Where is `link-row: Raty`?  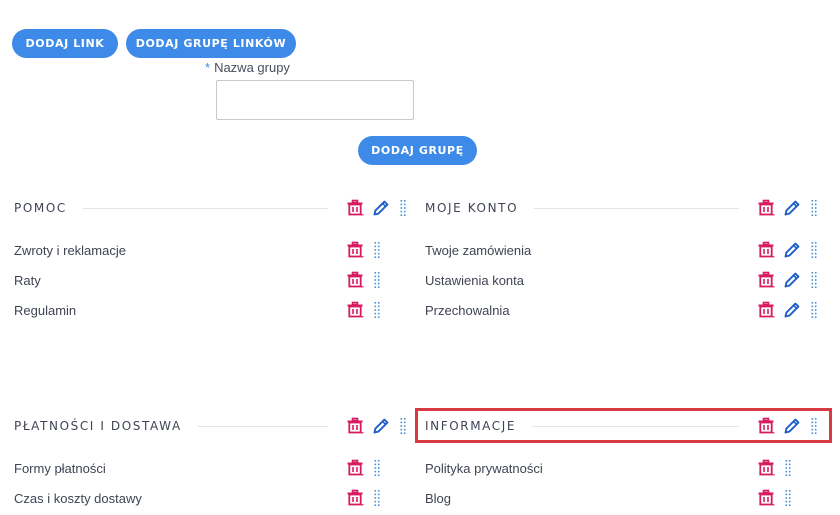
link-row: Raty is located at coordinates (213, 280).